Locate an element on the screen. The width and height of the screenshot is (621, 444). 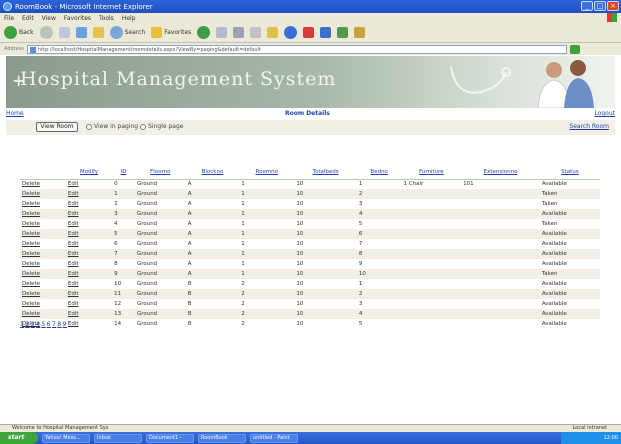
page-link: 8 is located at coordinates (59, 324).